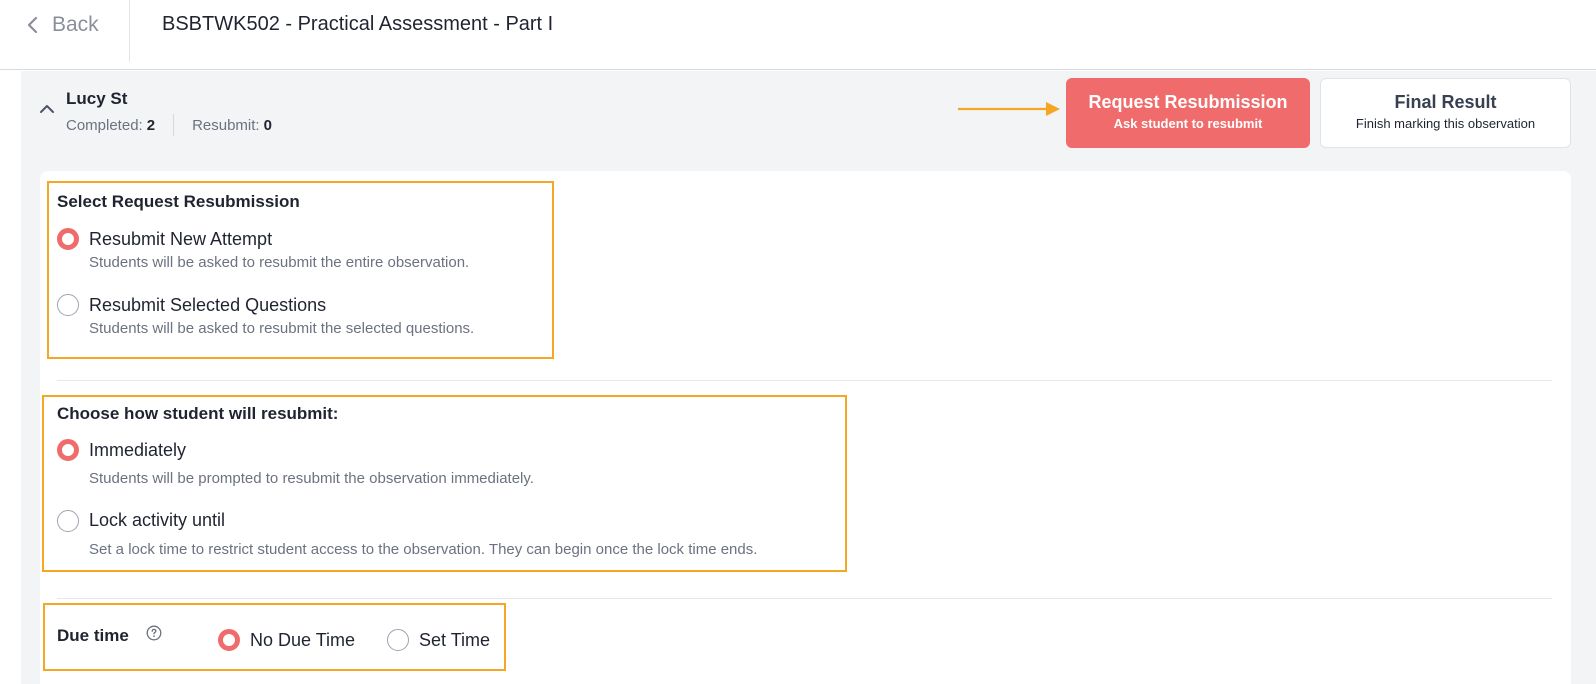 This screenshot has height=684, width=1596. Describe the element at coordinates (178, 201) in the screenshot. I see `resubmission-type-title: Select Request Resubmission` at that location.